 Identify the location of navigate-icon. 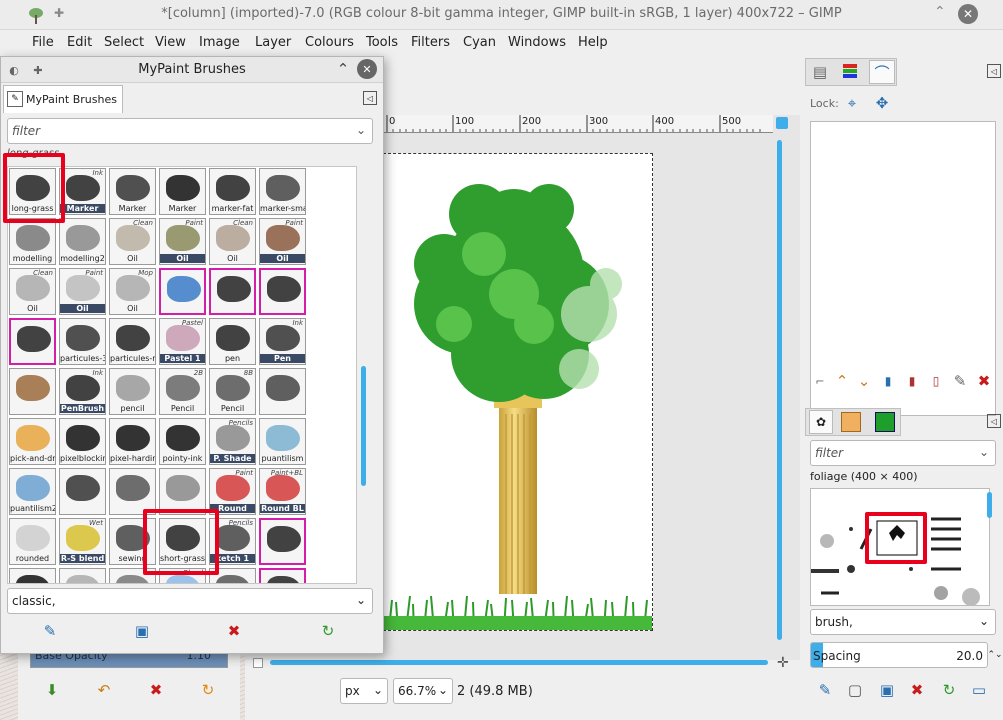
(782, 123).